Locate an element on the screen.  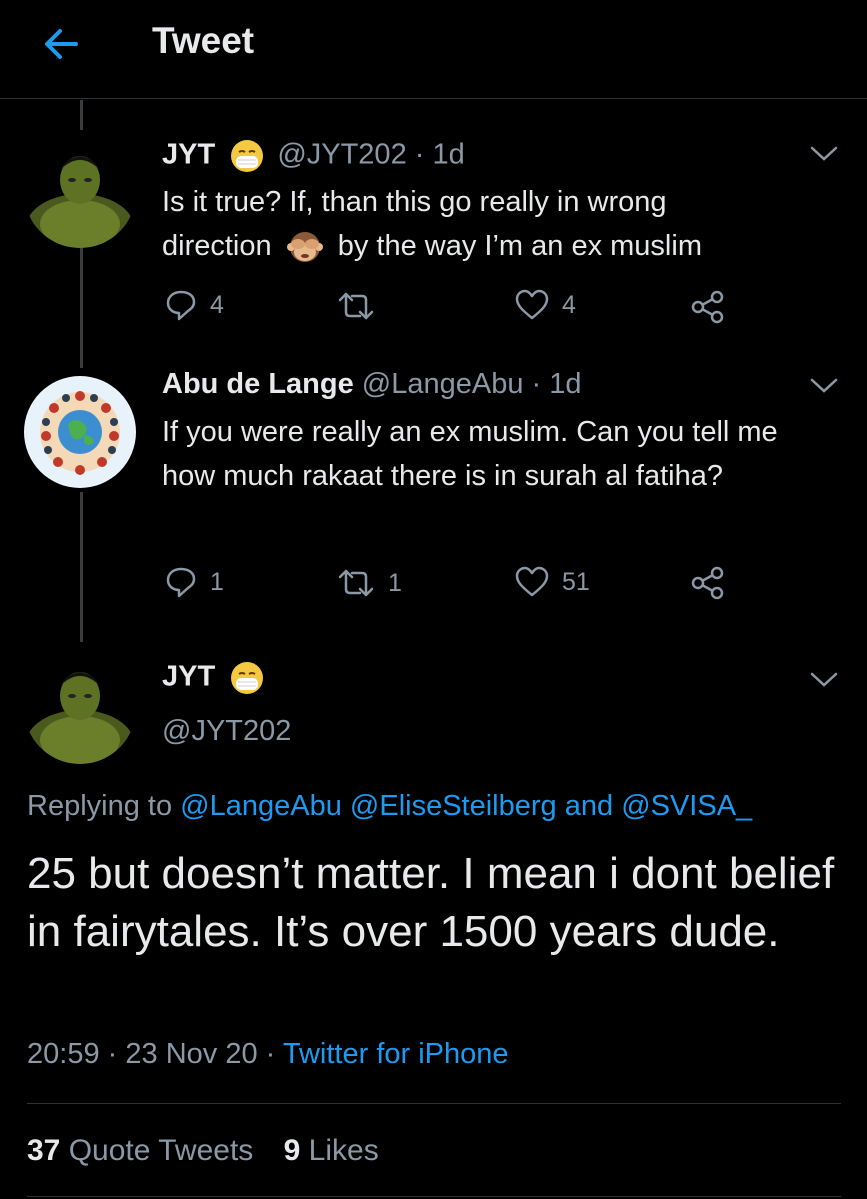
top-bar: Tweet is located at coordinates (433, 49).